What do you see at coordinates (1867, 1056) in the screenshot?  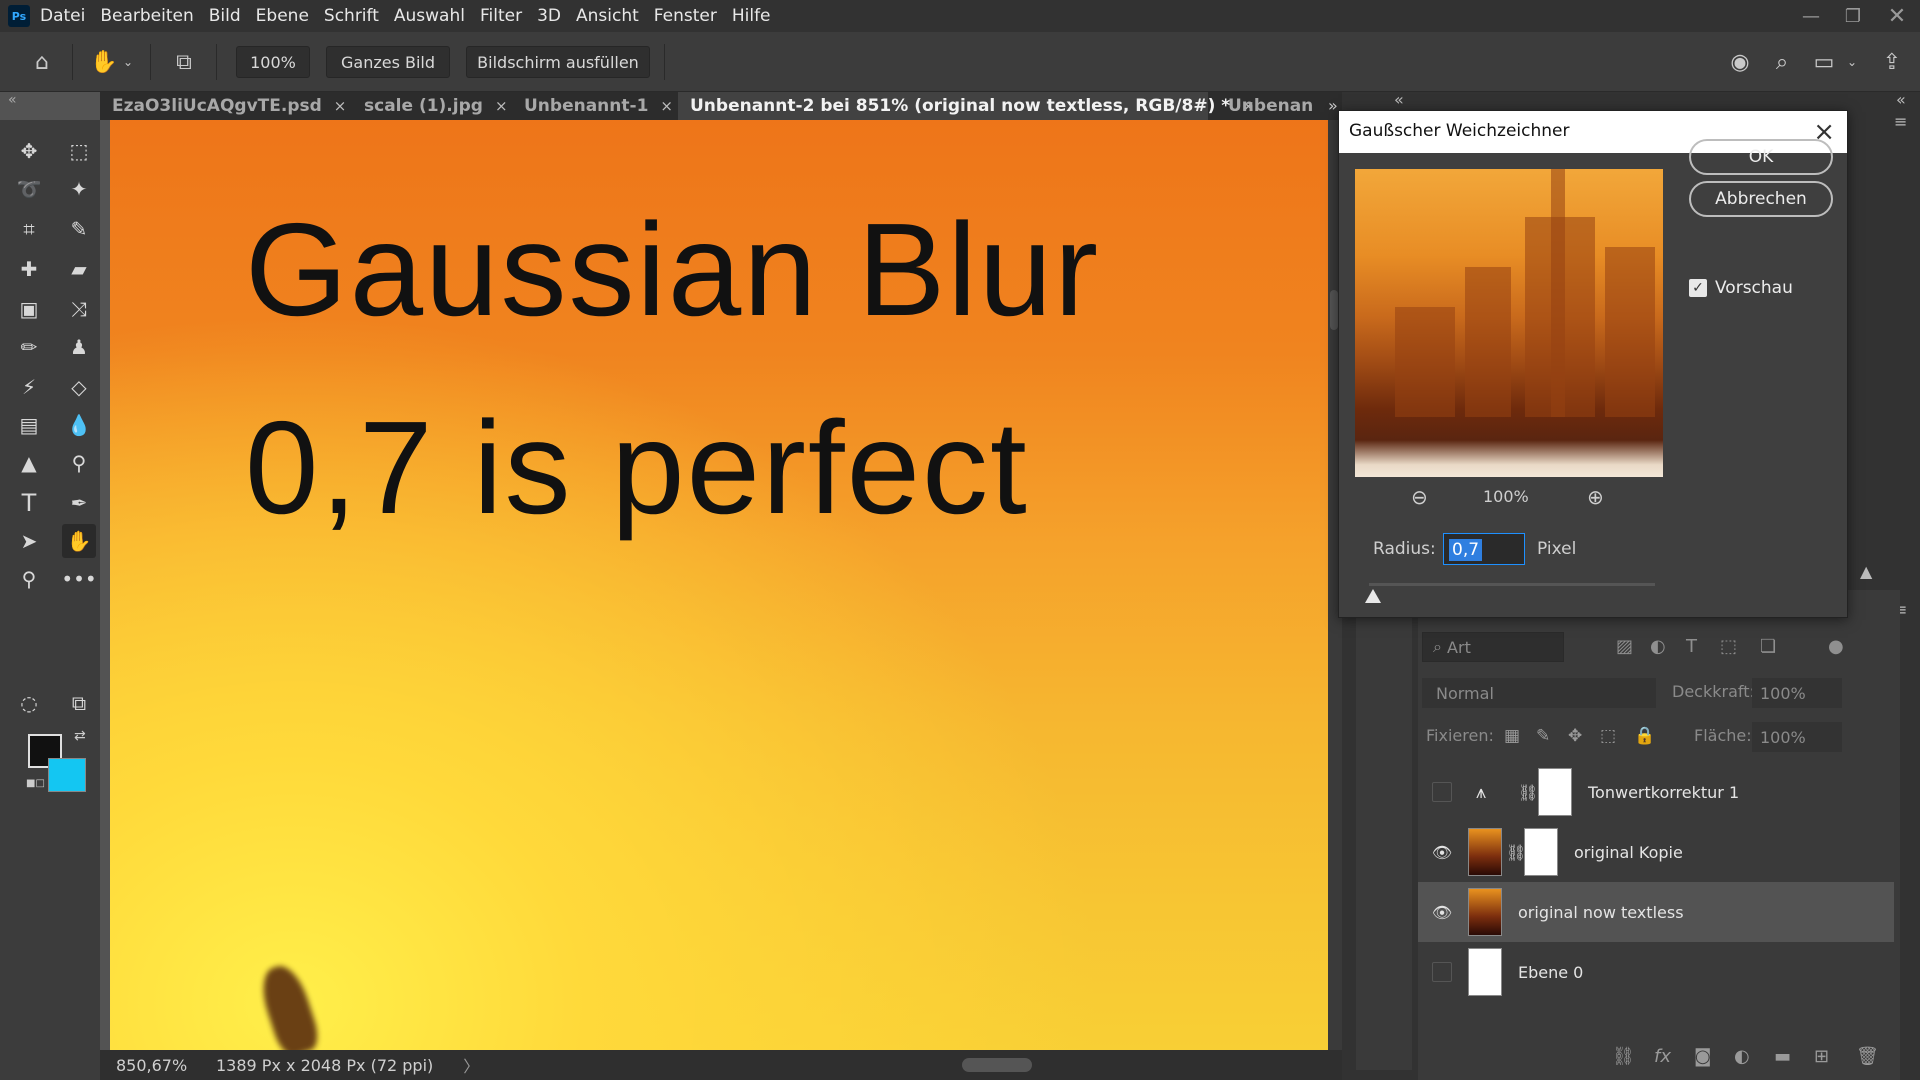 I see `delete-layer-icon: 🗑` at bounding box center [1867, 1056].